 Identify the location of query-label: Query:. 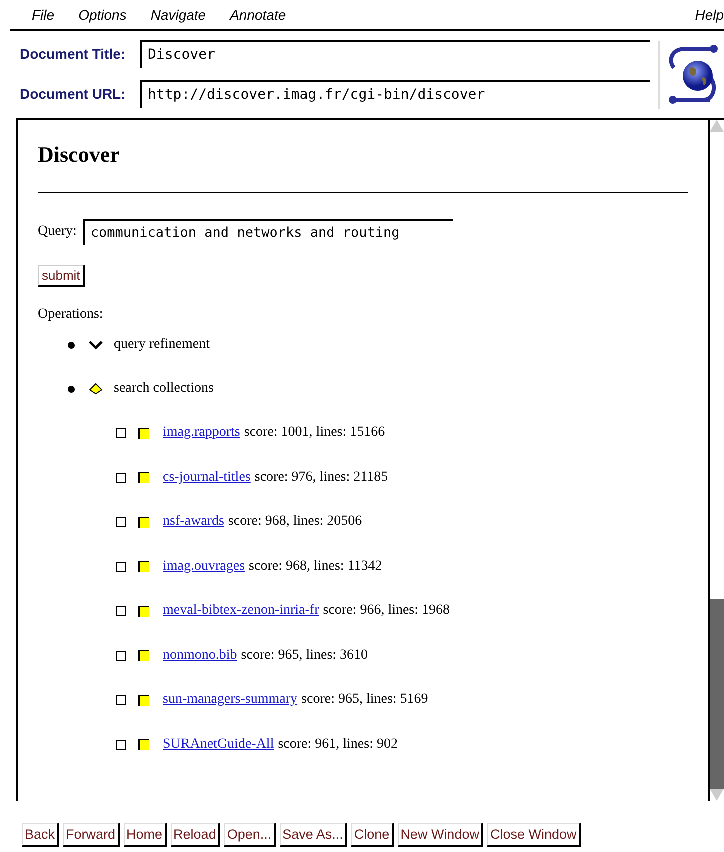
(57, 232).